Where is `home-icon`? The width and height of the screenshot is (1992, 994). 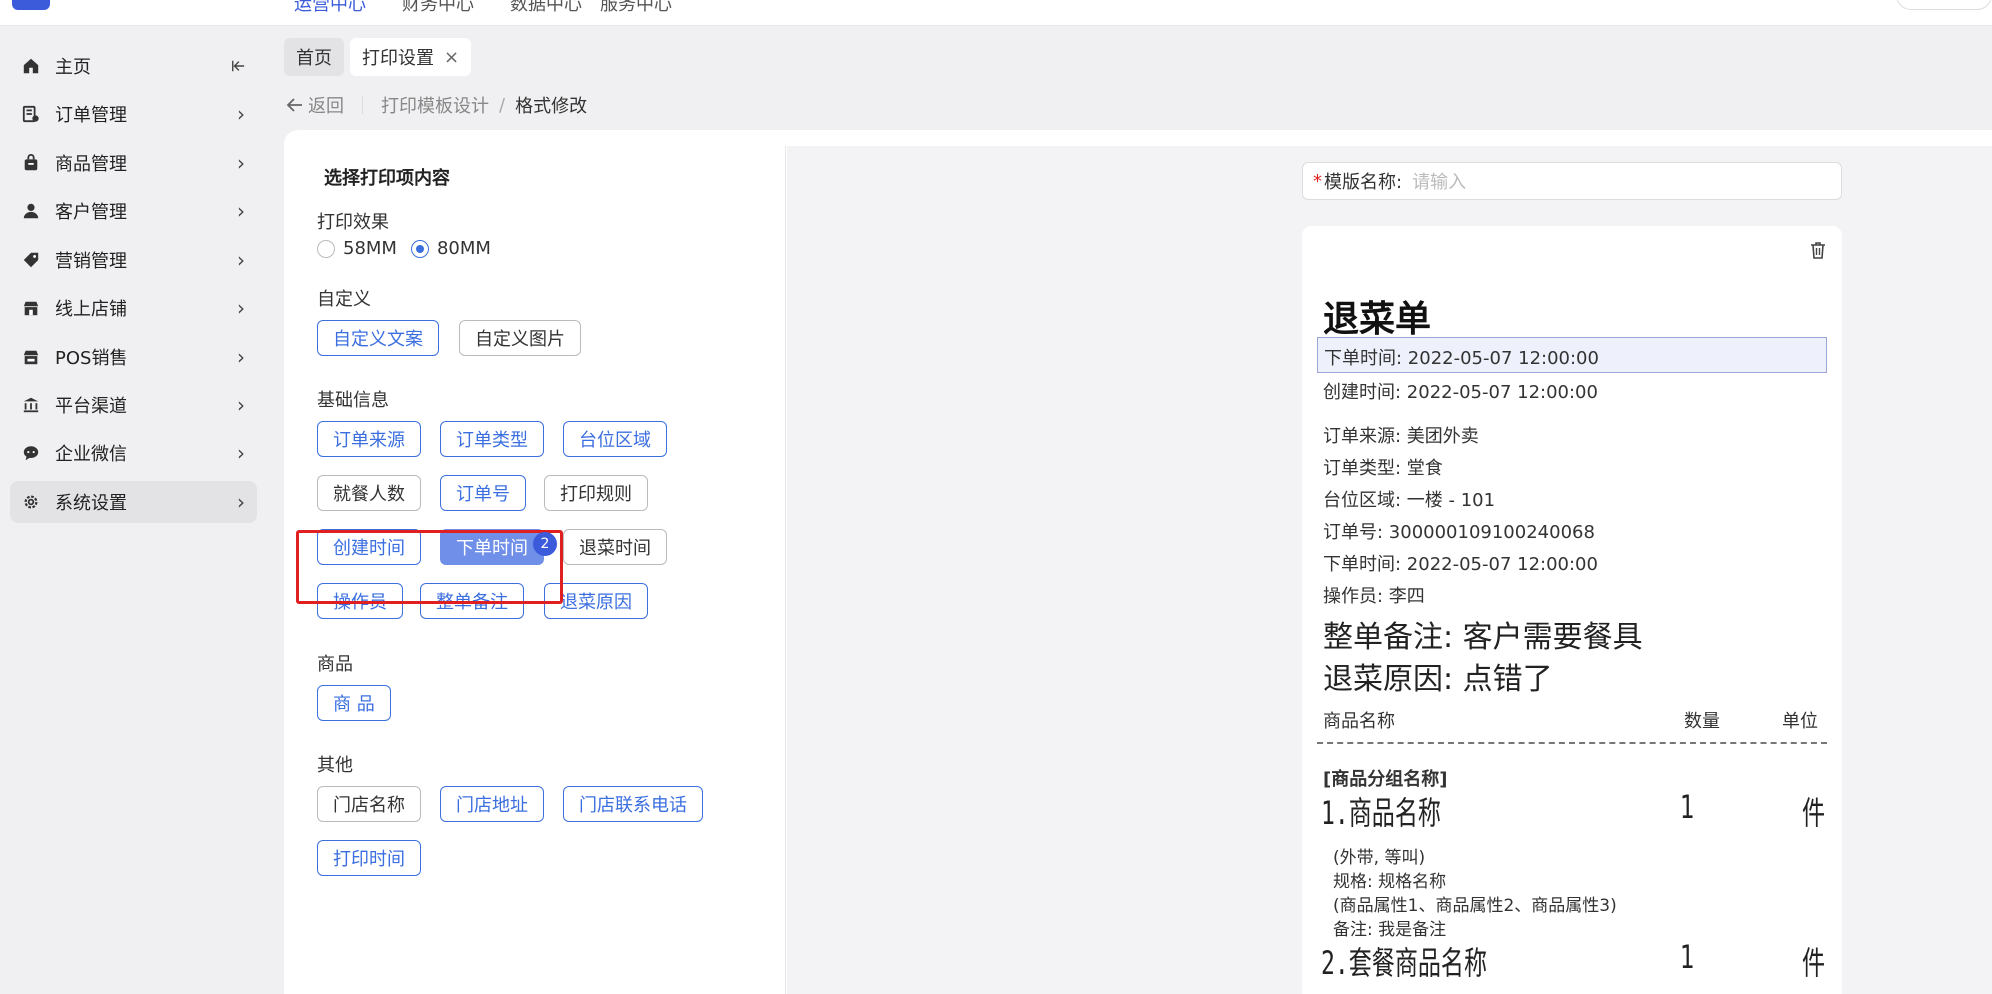
home-icon is located at coordinates (31, 66).